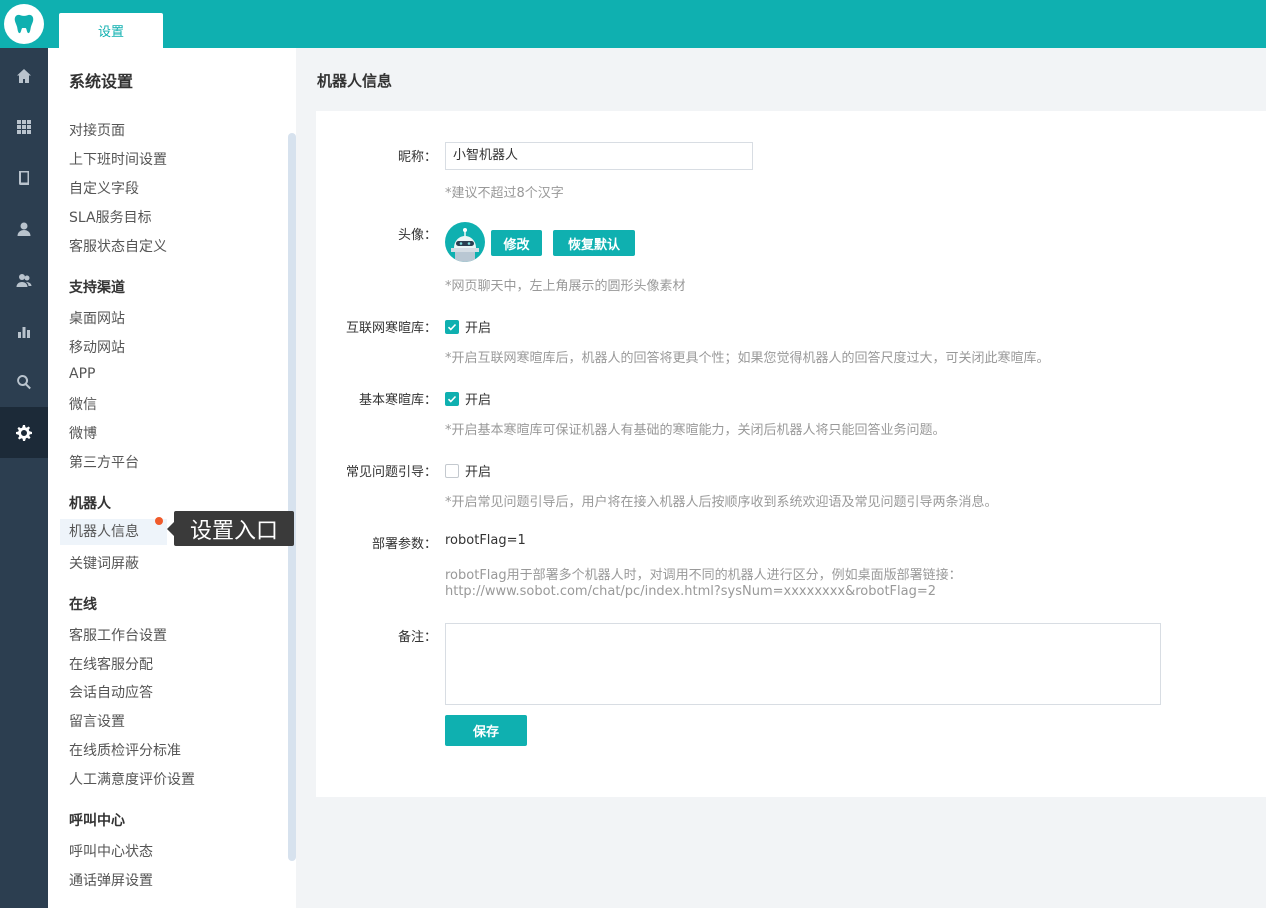 The image size is (1266, 908). I want to click on sidebar-item-mobile-site: 移动网站, so click(97, 347).